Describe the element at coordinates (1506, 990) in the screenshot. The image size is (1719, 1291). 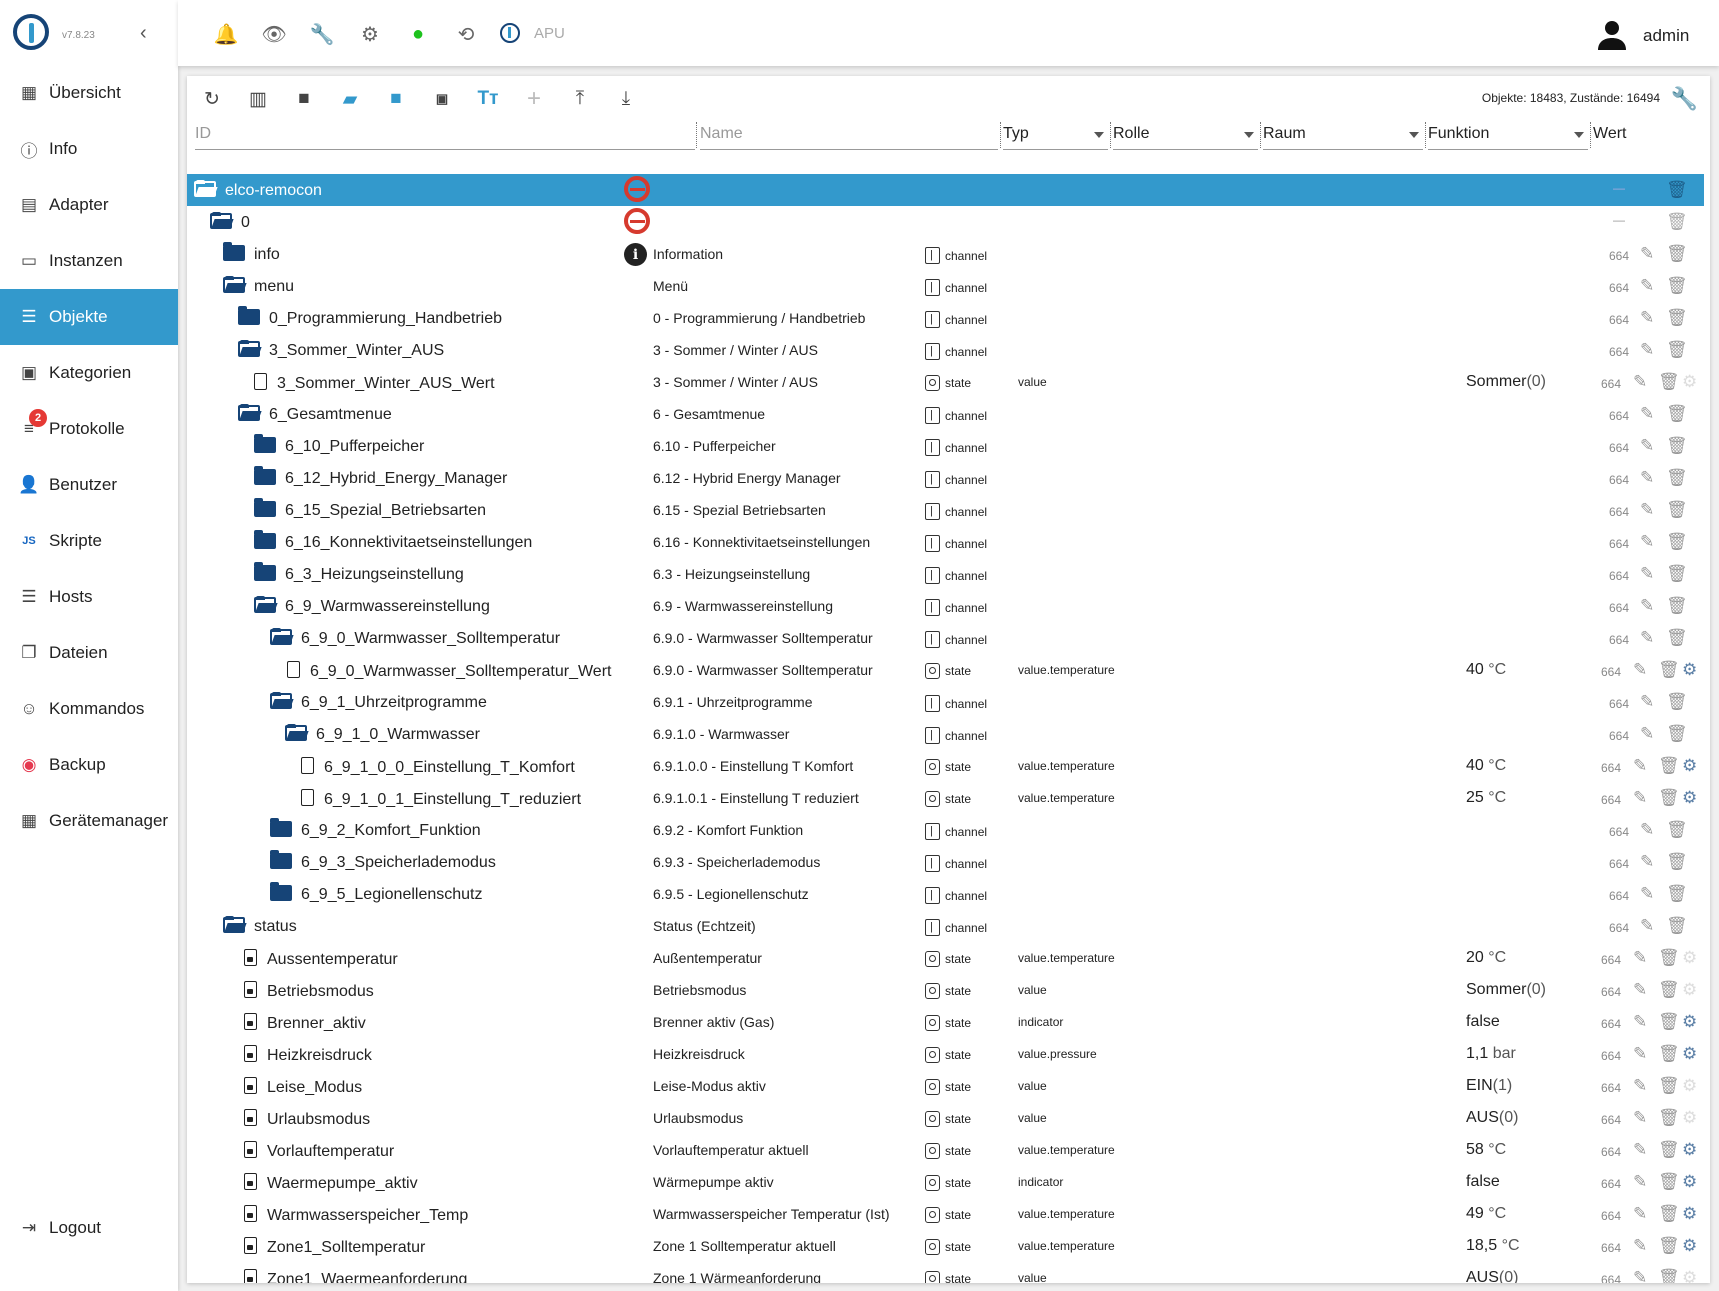
I see `object-value: Sommer(0)` at that location.